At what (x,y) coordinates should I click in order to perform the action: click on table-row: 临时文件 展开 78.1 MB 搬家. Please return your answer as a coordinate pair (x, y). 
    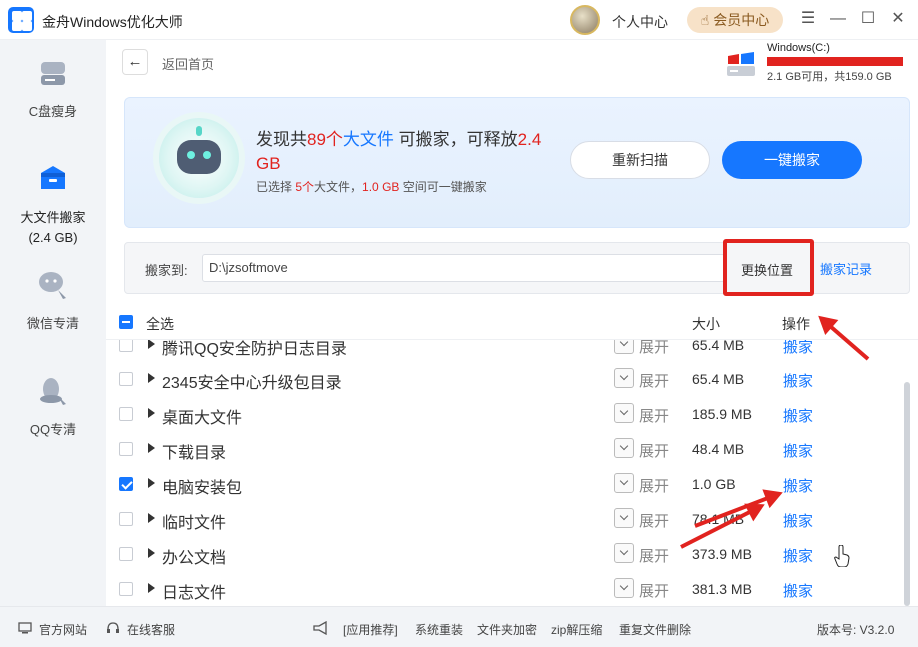
    Looking at the image, I should click on (506, 519).